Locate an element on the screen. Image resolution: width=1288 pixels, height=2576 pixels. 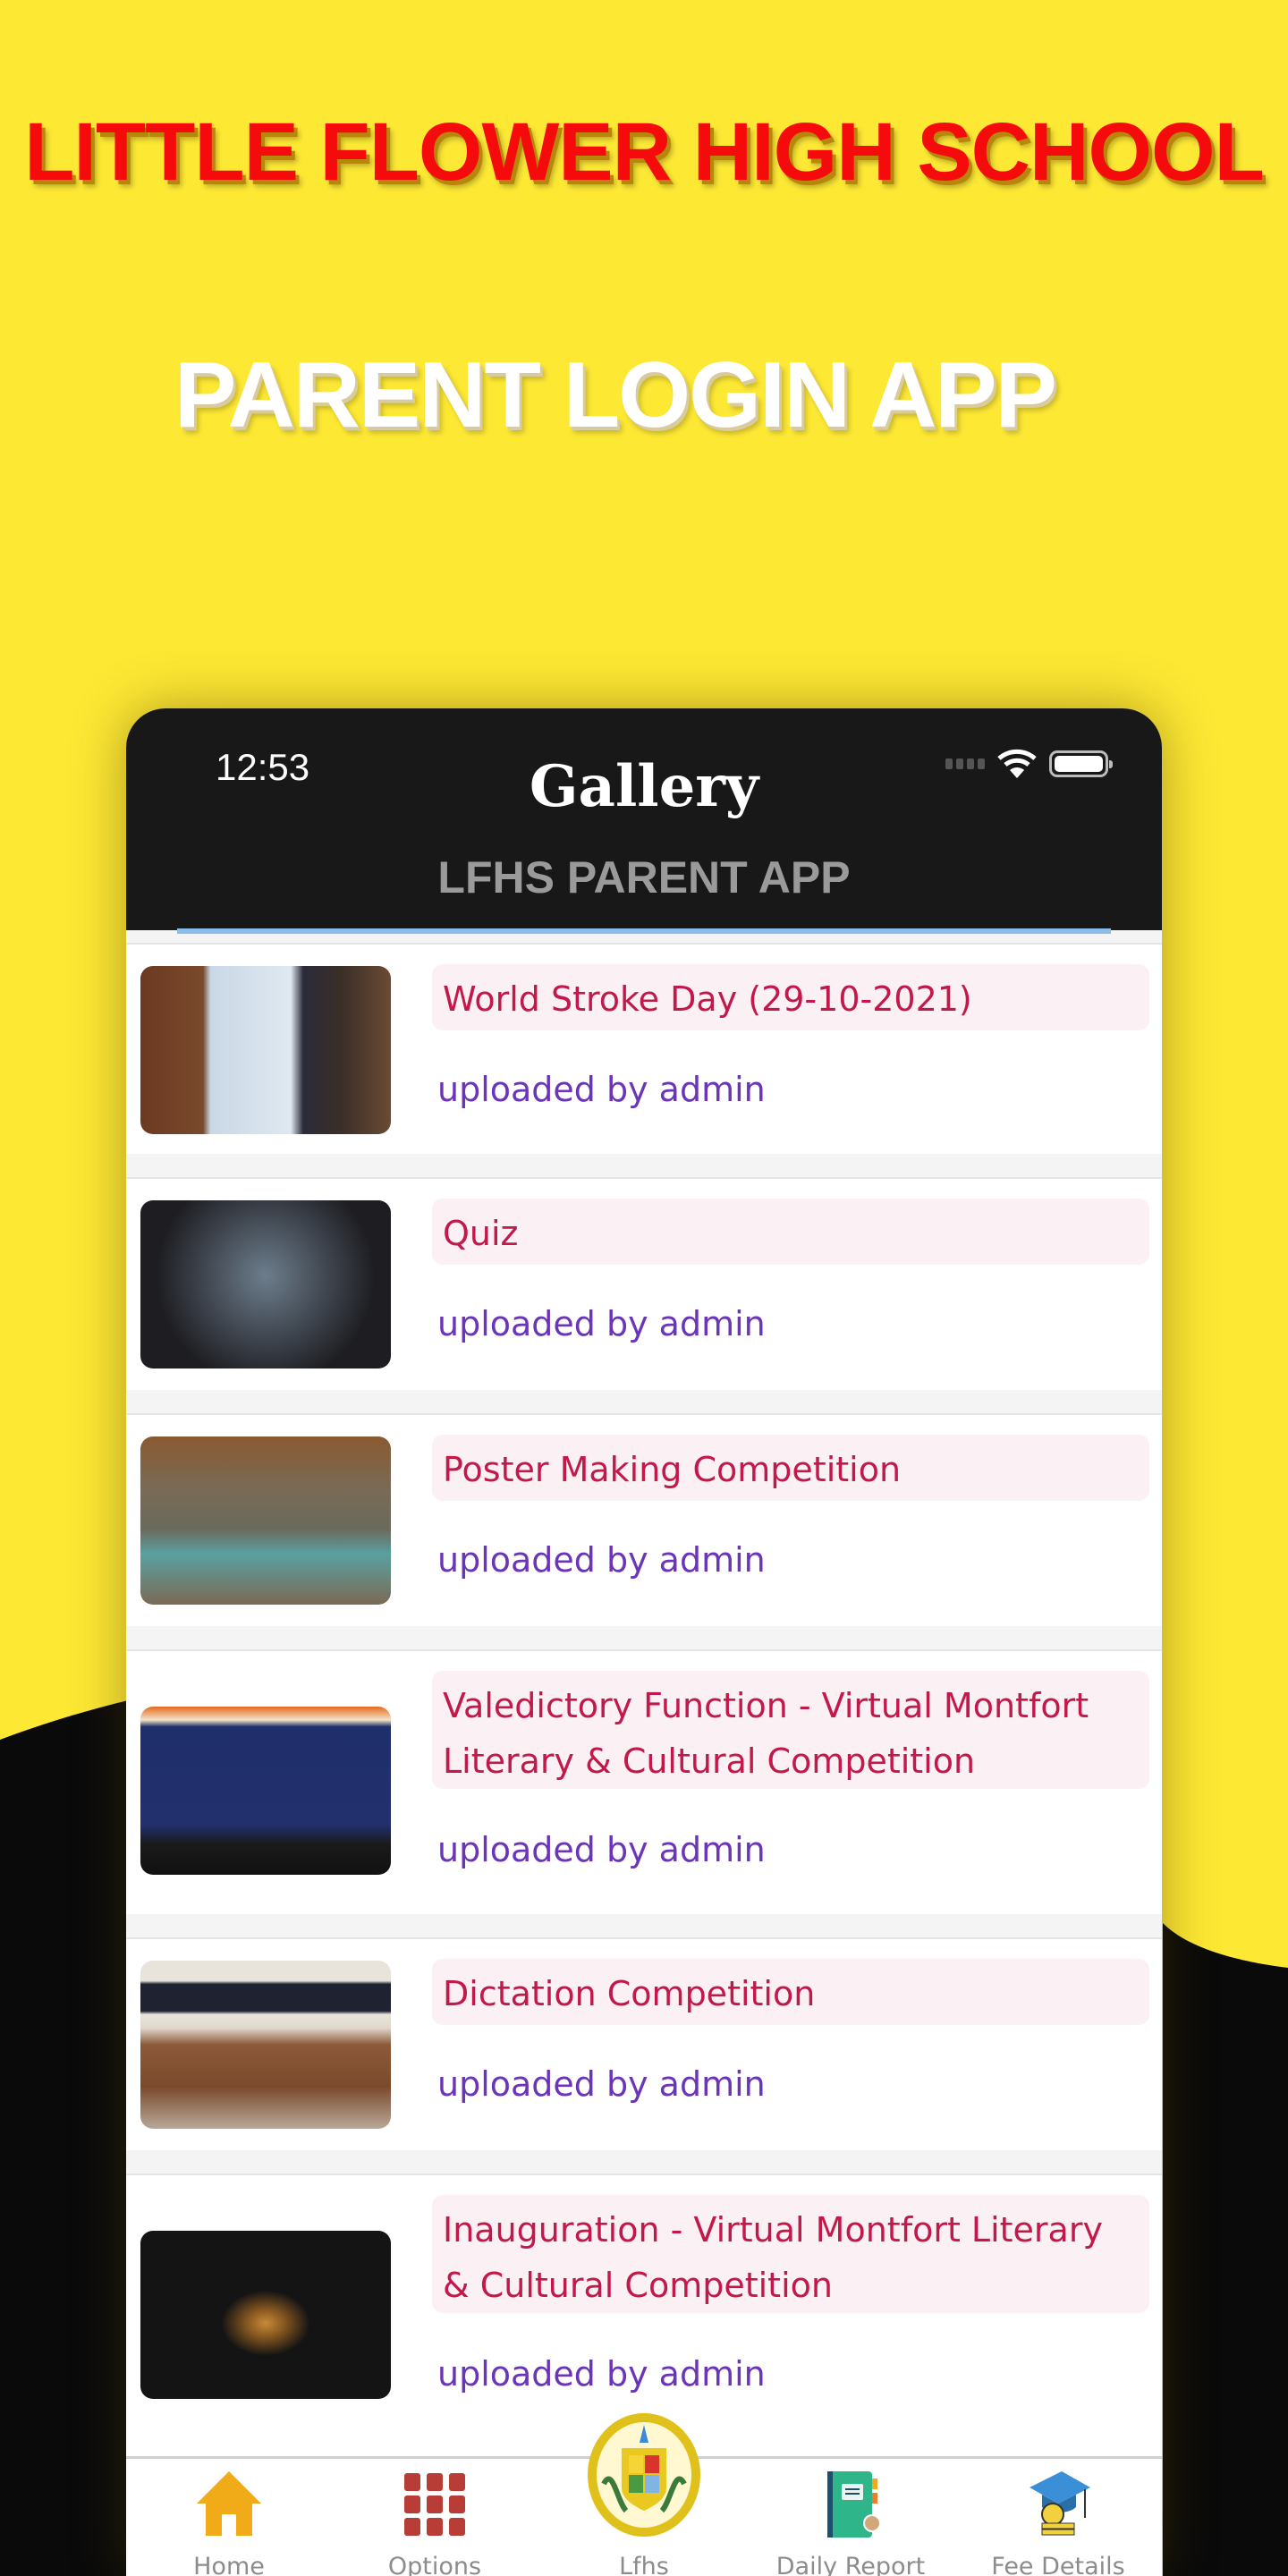
page-title: Gallery is located at coordinates (644, 786).